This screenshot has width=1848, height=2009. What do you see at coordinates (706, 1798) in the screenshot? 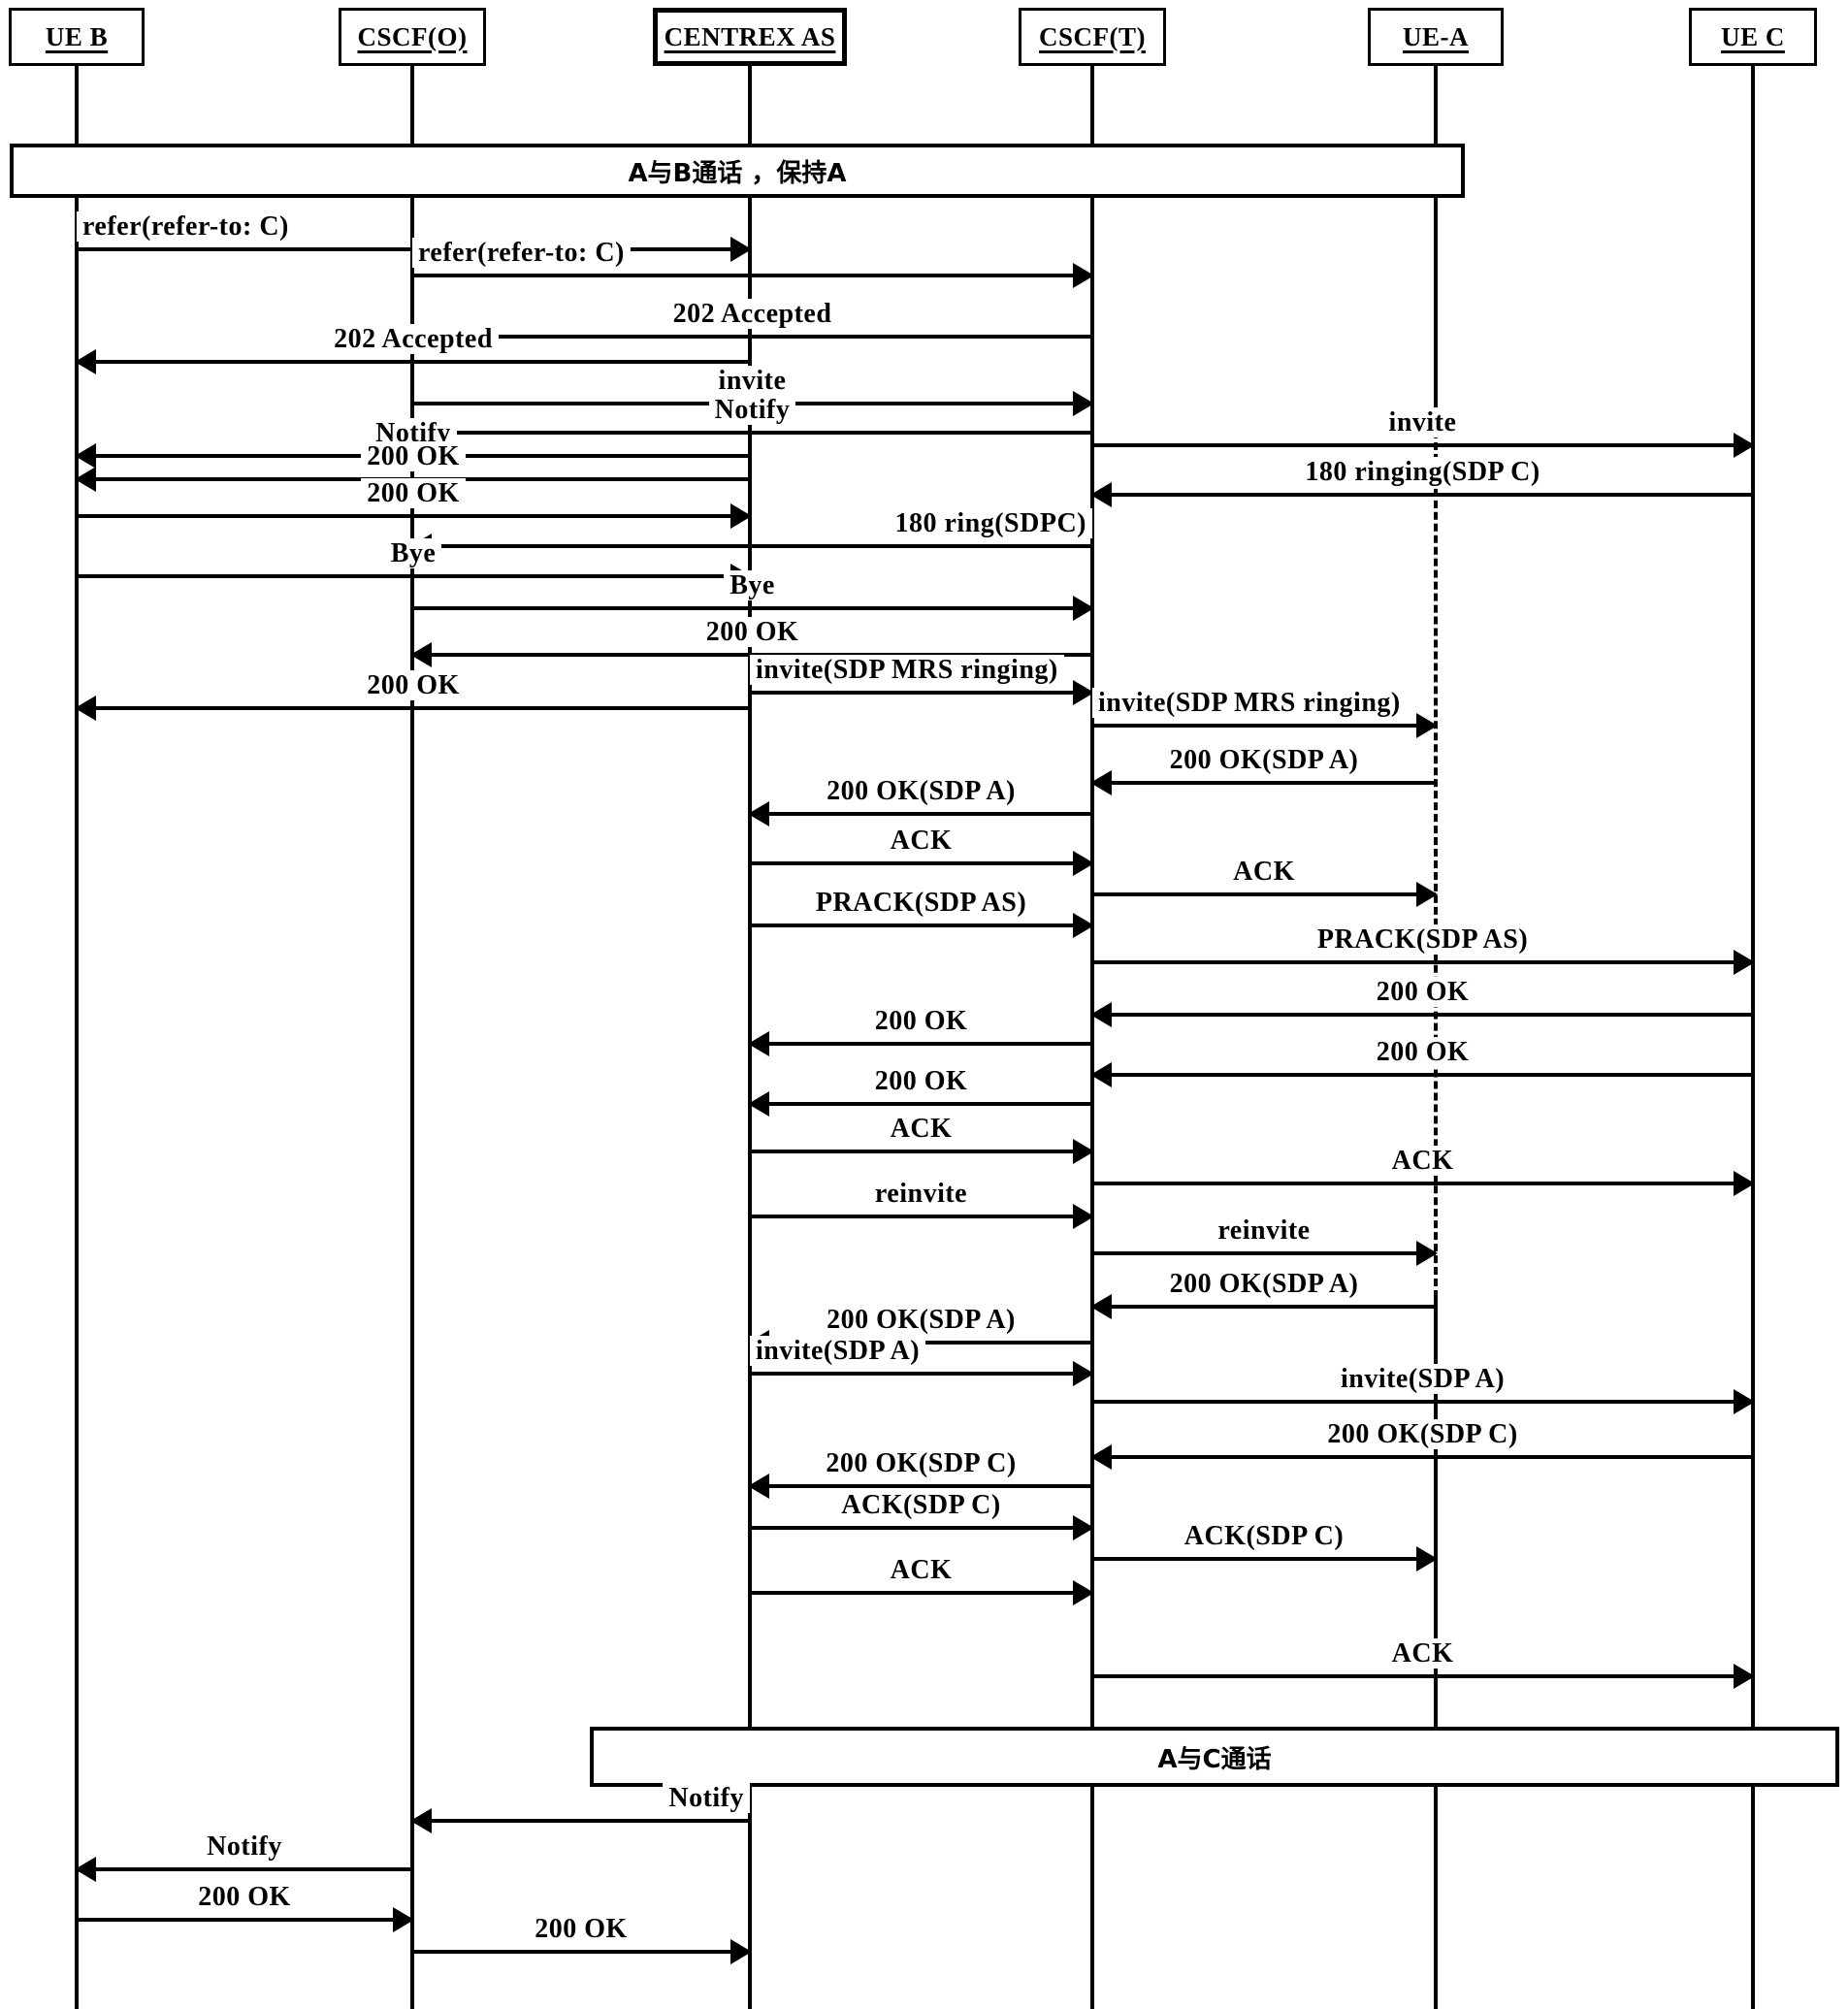
I see `message-label-text: Notify` at bounding box center [706, 1798].